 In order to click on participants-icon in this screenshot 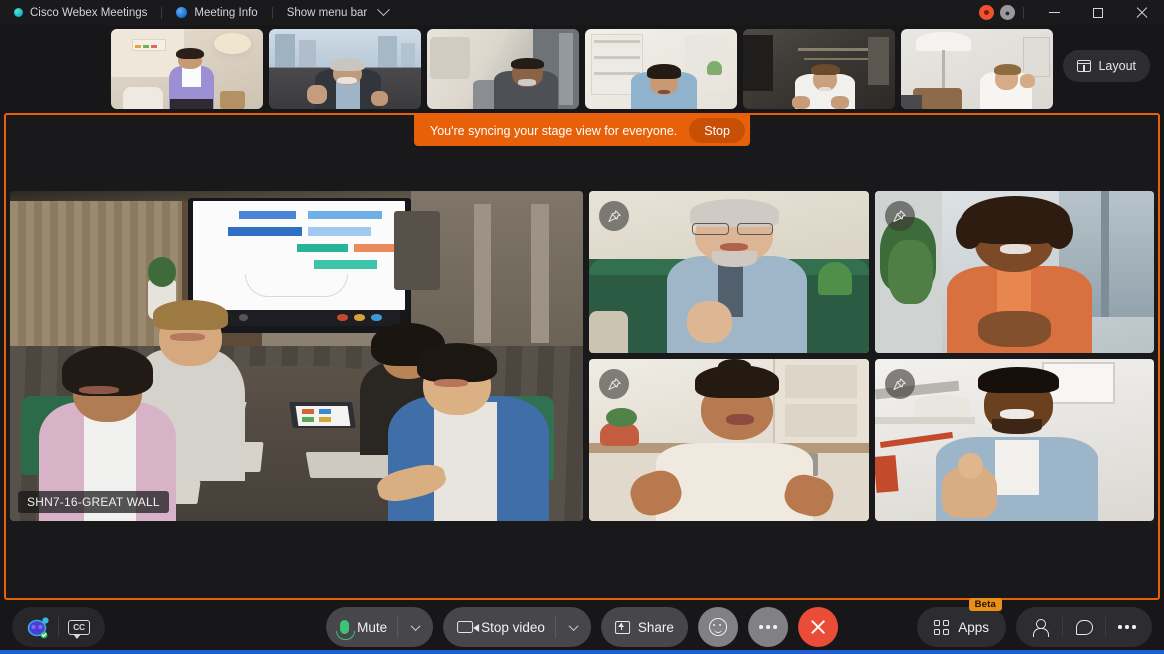, I will do `click(1041, 627)`.